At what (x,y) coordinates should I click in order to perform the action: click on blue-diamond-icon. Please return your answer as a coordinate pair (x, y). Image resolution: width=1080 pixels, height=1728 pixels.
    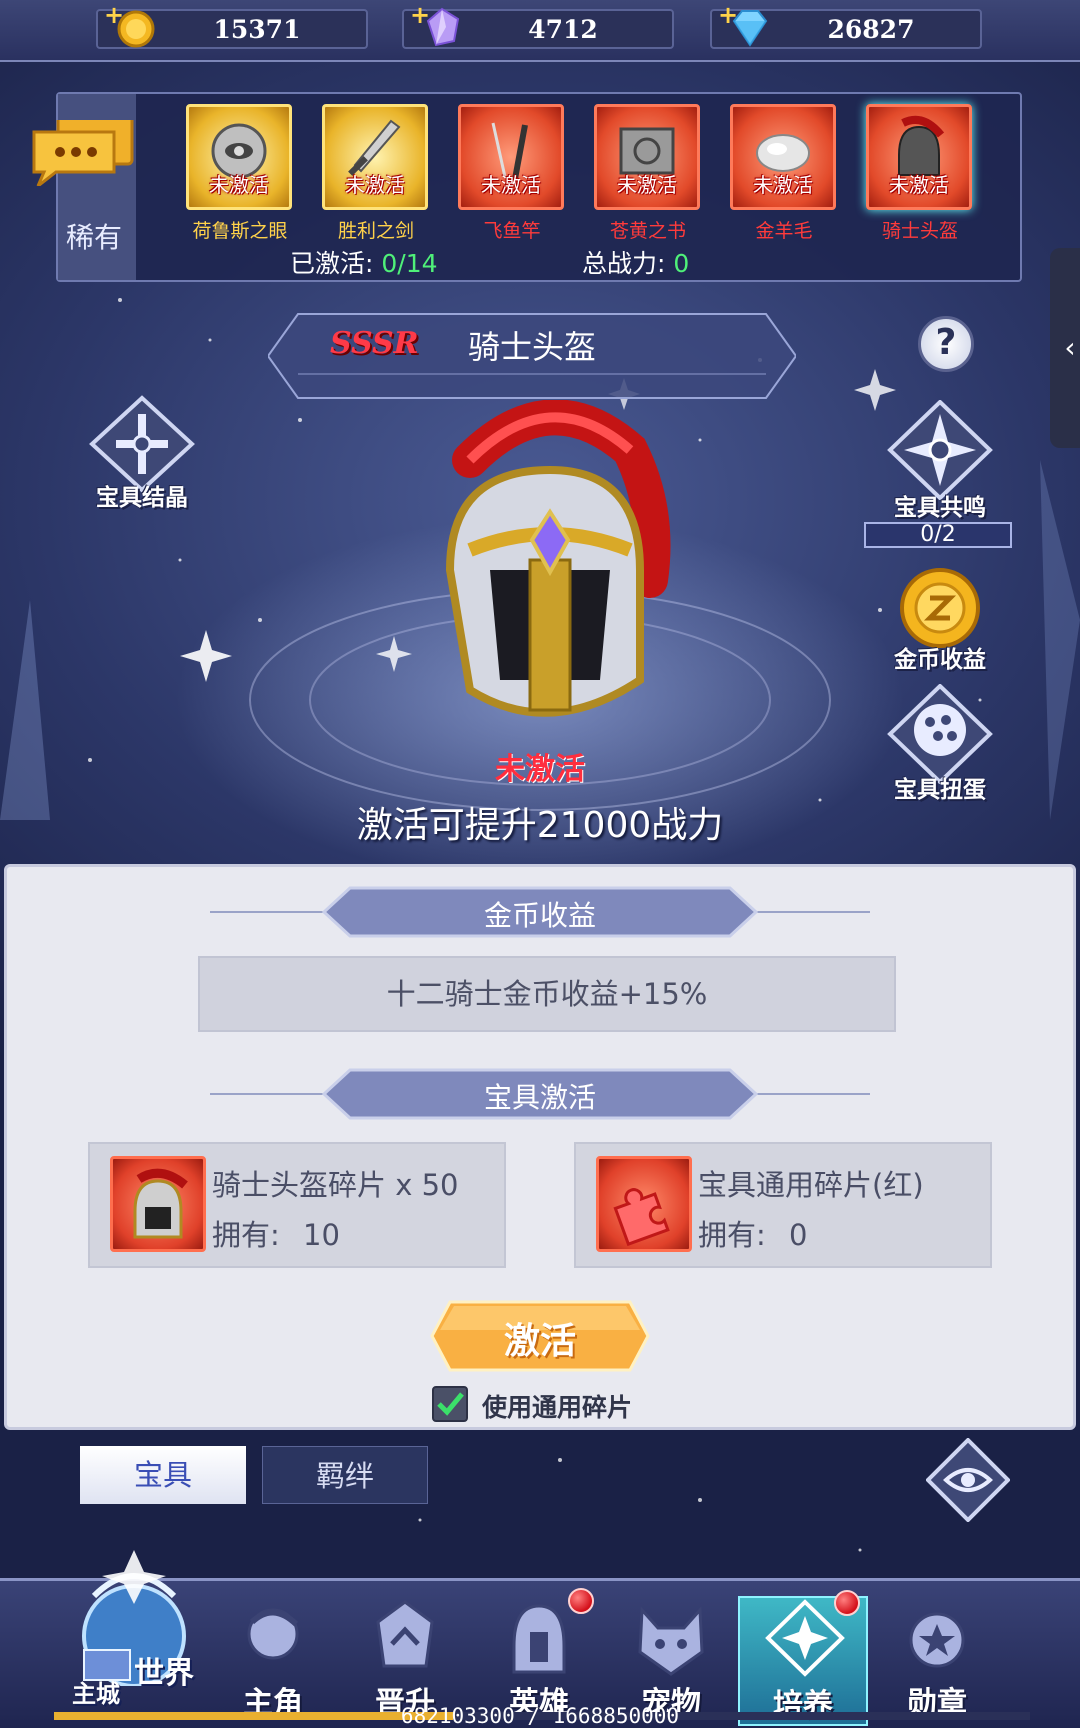
    Looking at the image, I should click on (750, 28).